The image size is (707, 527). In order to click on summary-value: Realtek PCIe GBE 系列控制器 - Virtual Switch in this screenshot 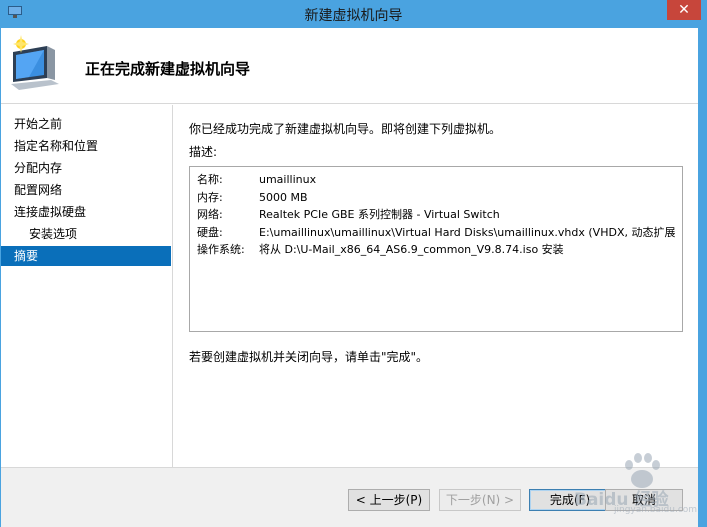, I will do `click(379, 214)`.